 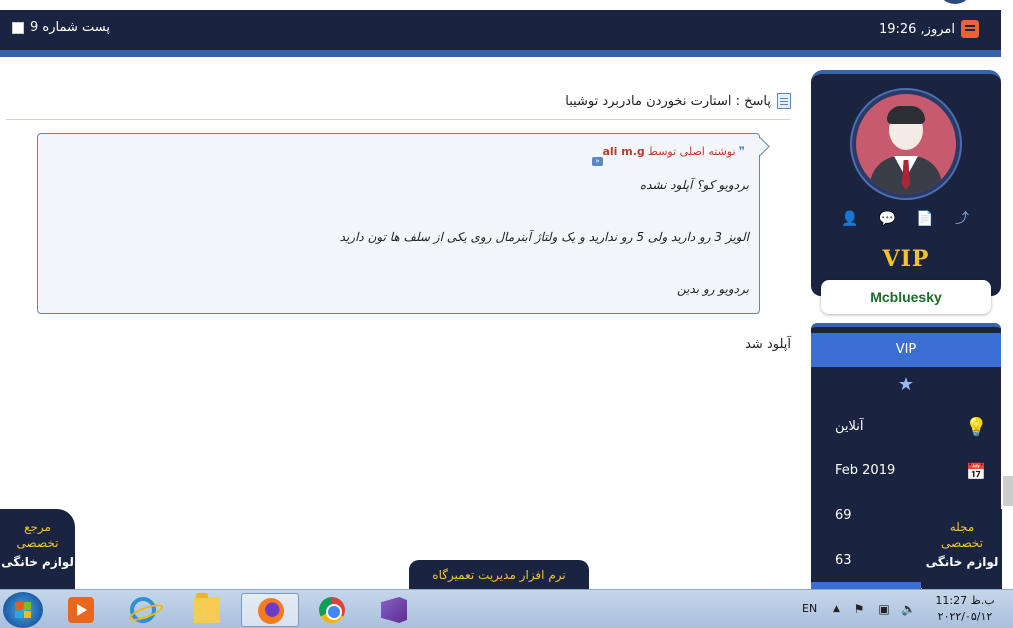 I want to click on firefox-icon, so click(x=271, y=611).